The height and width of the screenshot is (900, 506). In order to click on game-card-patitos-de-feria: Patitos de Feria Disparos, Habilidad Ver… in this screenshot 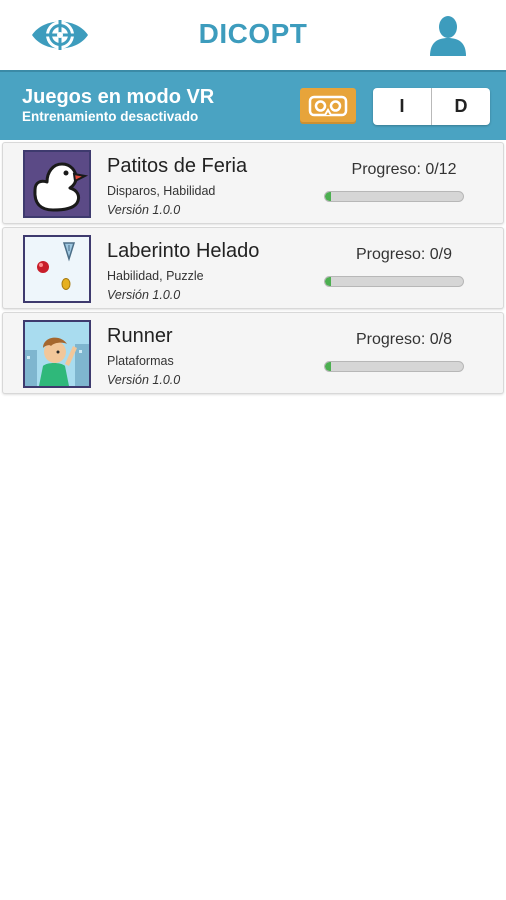, I will do `click(253, 183)`.